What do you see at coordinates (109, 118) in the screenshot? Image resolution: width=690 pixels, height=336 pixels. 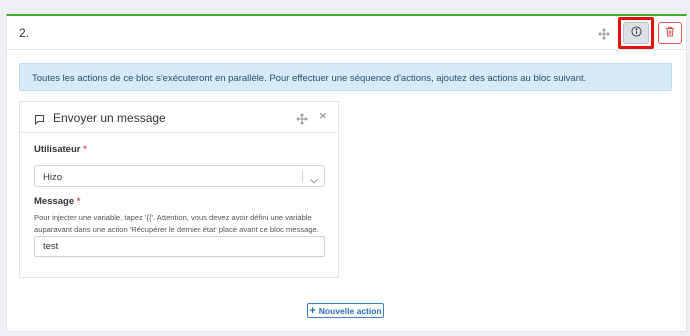 I see `card-title: Envoyer un message` at bounding box center [109, 118].